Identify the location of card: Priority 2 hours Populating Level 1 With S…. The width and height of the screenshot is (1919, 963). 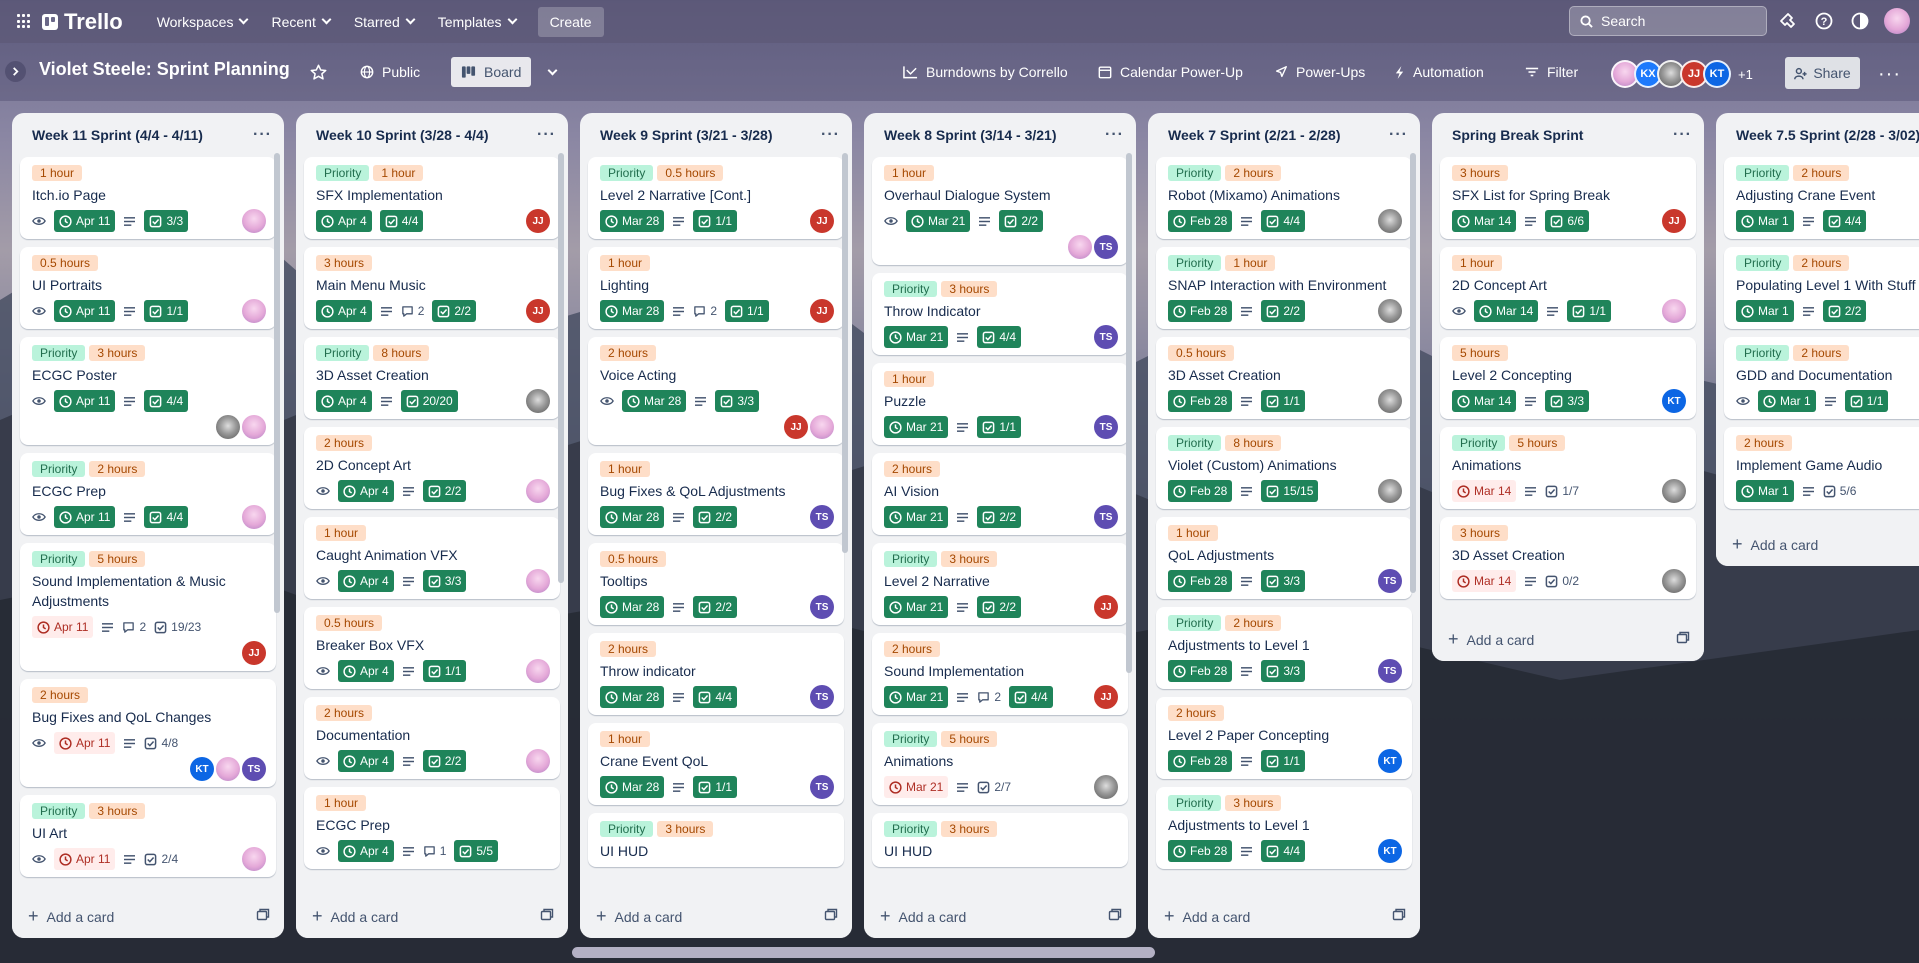
(1821, 288).